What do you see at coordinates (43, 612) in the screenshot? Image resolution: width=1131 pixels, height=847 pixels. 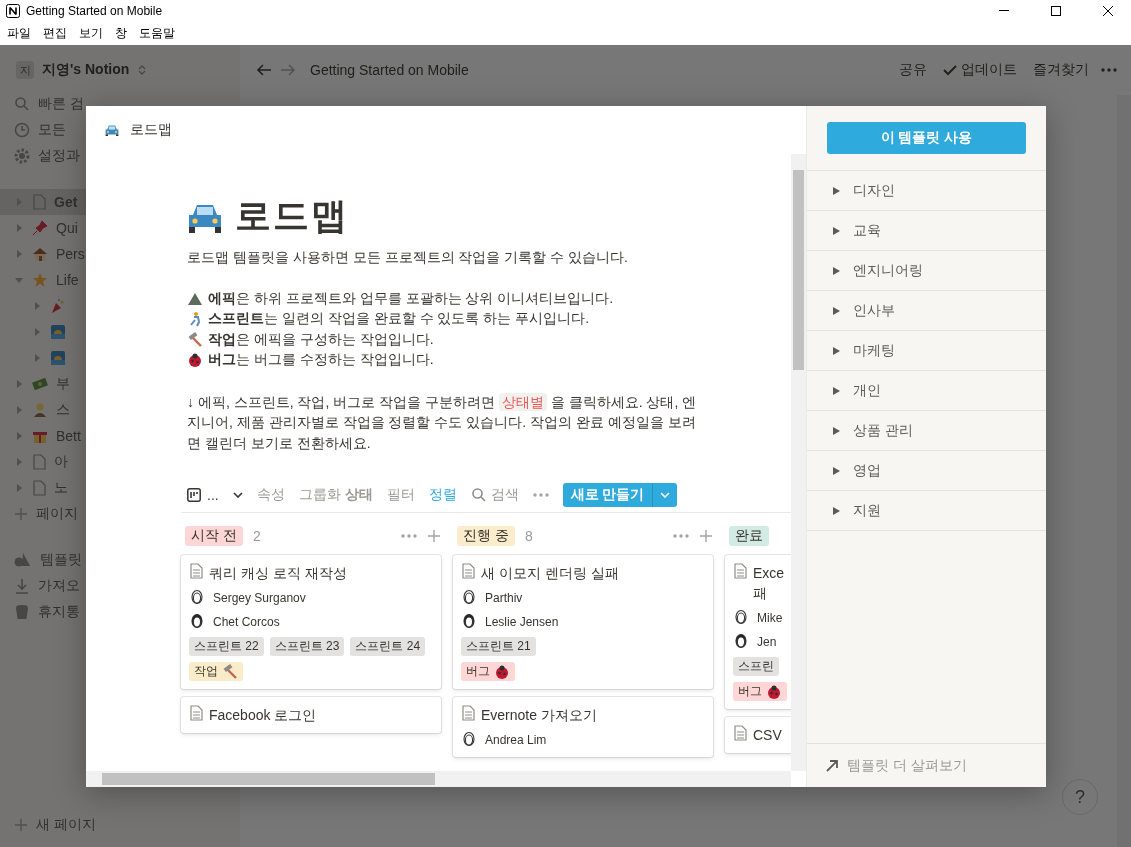 I see `sidebar-action: 휴지통` at bounding box center [43, 612].